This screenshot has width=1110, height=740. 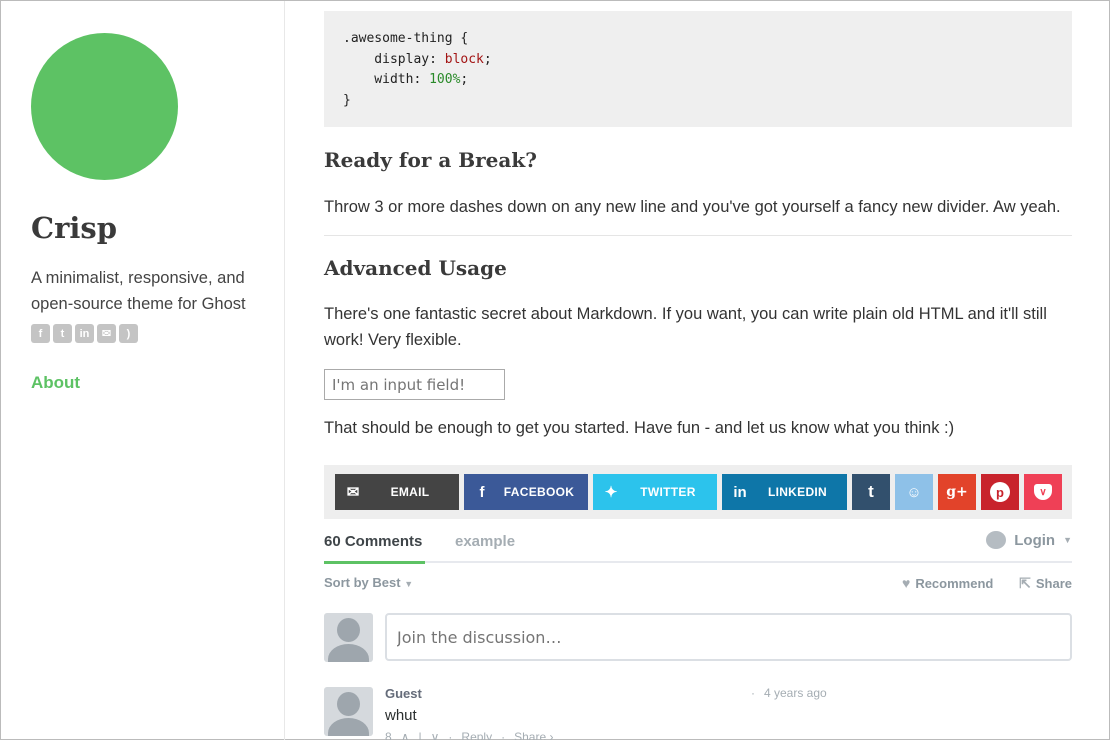 What do you see at coordinates (388, 735) in the screenshot?
I see `vote-count: 8` at bounding box center [388, 735].